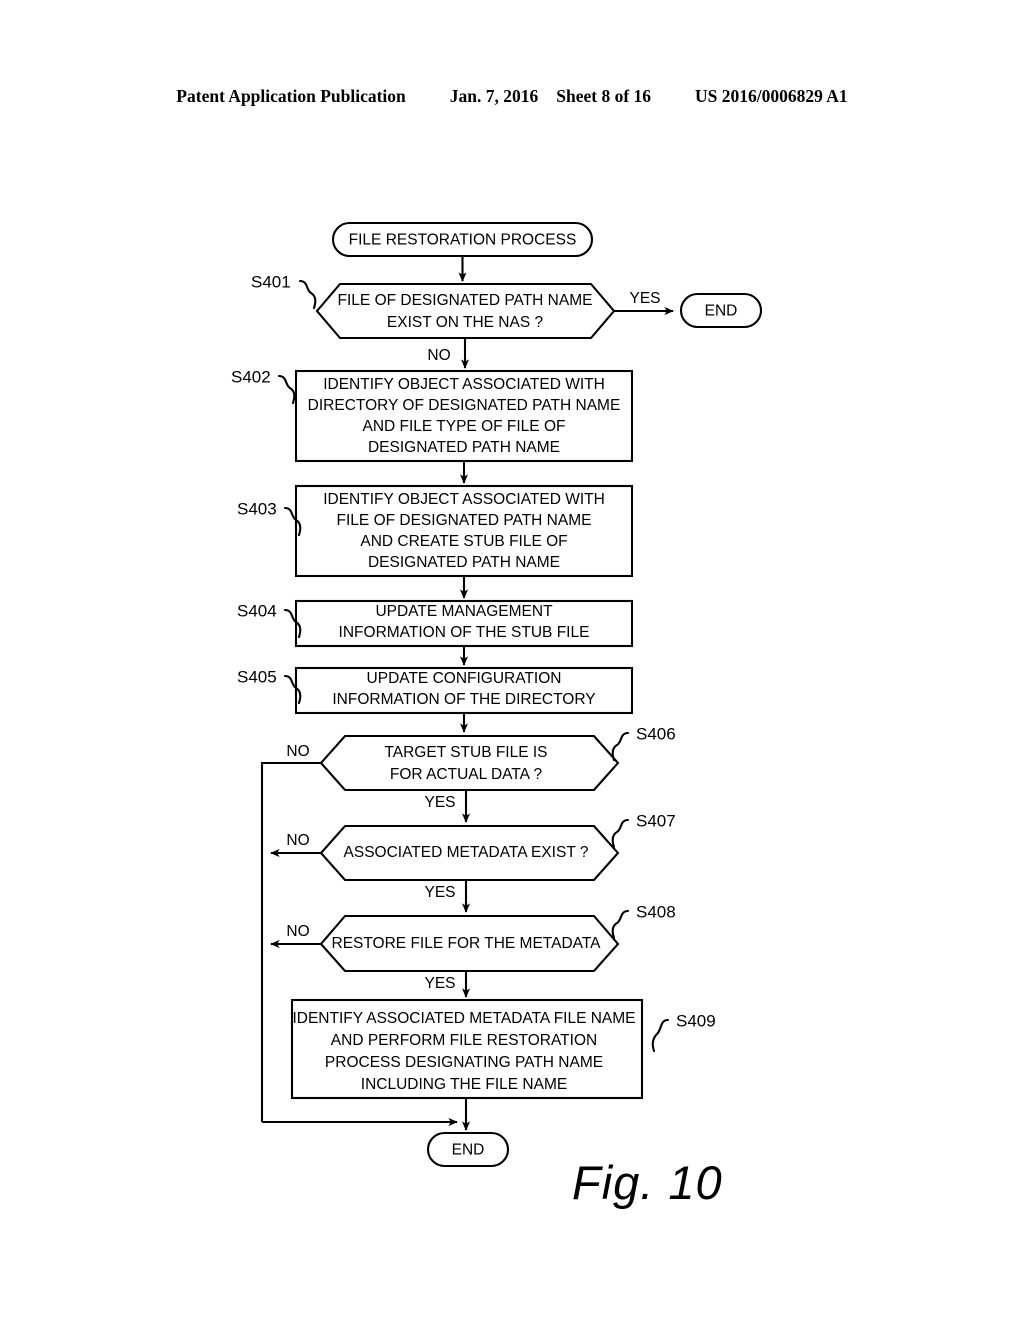  Describe the element at coordinates (286, 389) in the screenshot. I see `leader-s402` at that location.